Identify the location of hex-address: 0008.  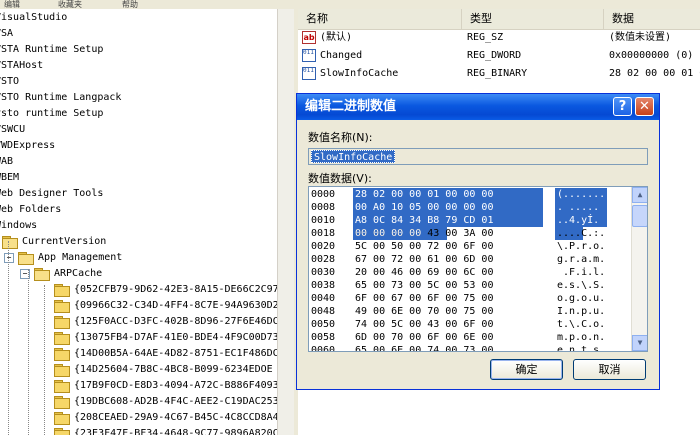
(323, 207).